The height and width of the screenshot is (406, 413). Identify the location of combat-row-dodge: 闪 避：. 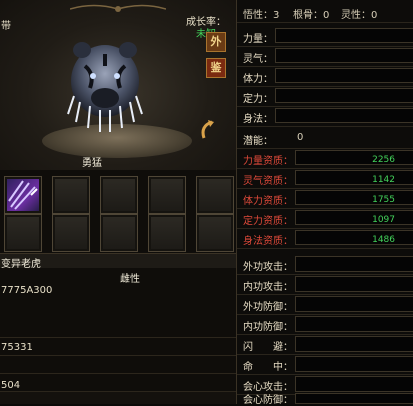
(325, 344).